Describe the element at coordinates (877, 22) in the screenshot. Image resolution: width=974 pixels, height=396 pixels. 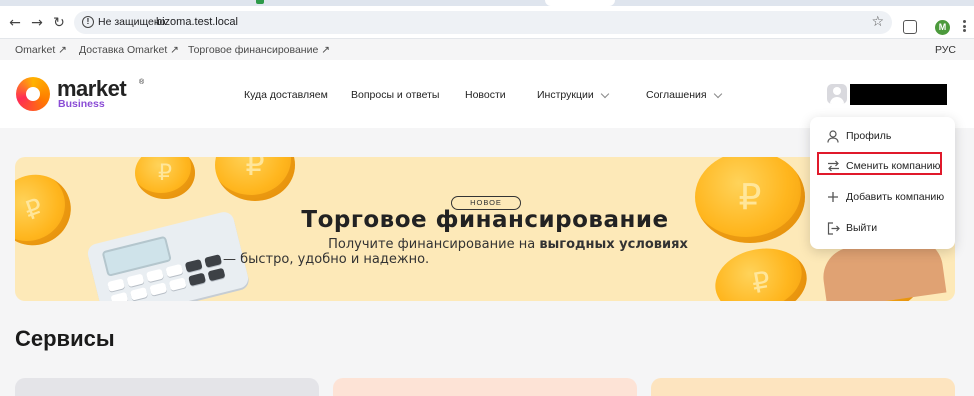
I see `bookmark-star-icon: ☆` at that location.